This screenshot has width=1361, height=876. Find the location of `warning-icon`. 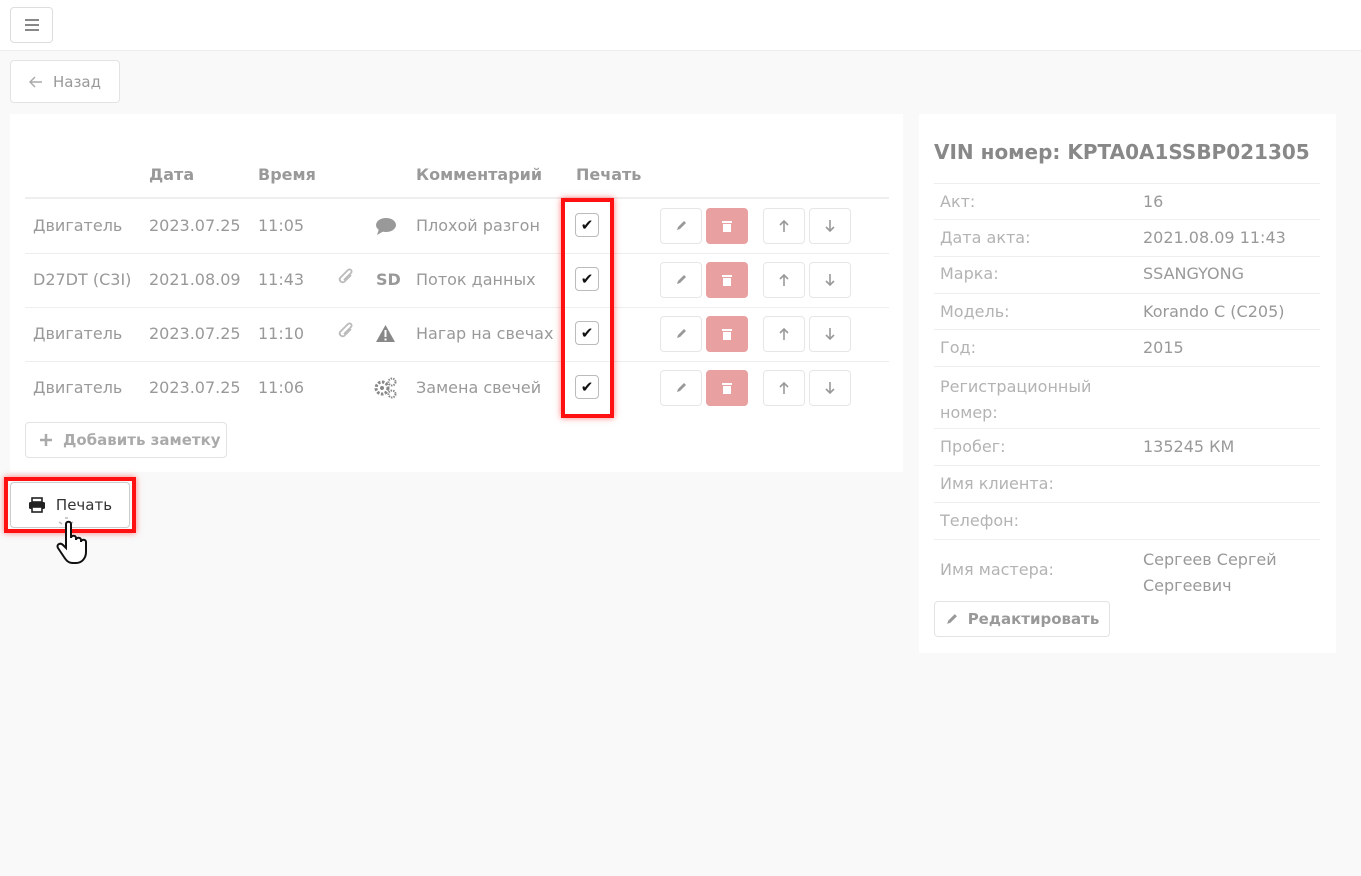

warning-icon is located at coordinates (385, 333).